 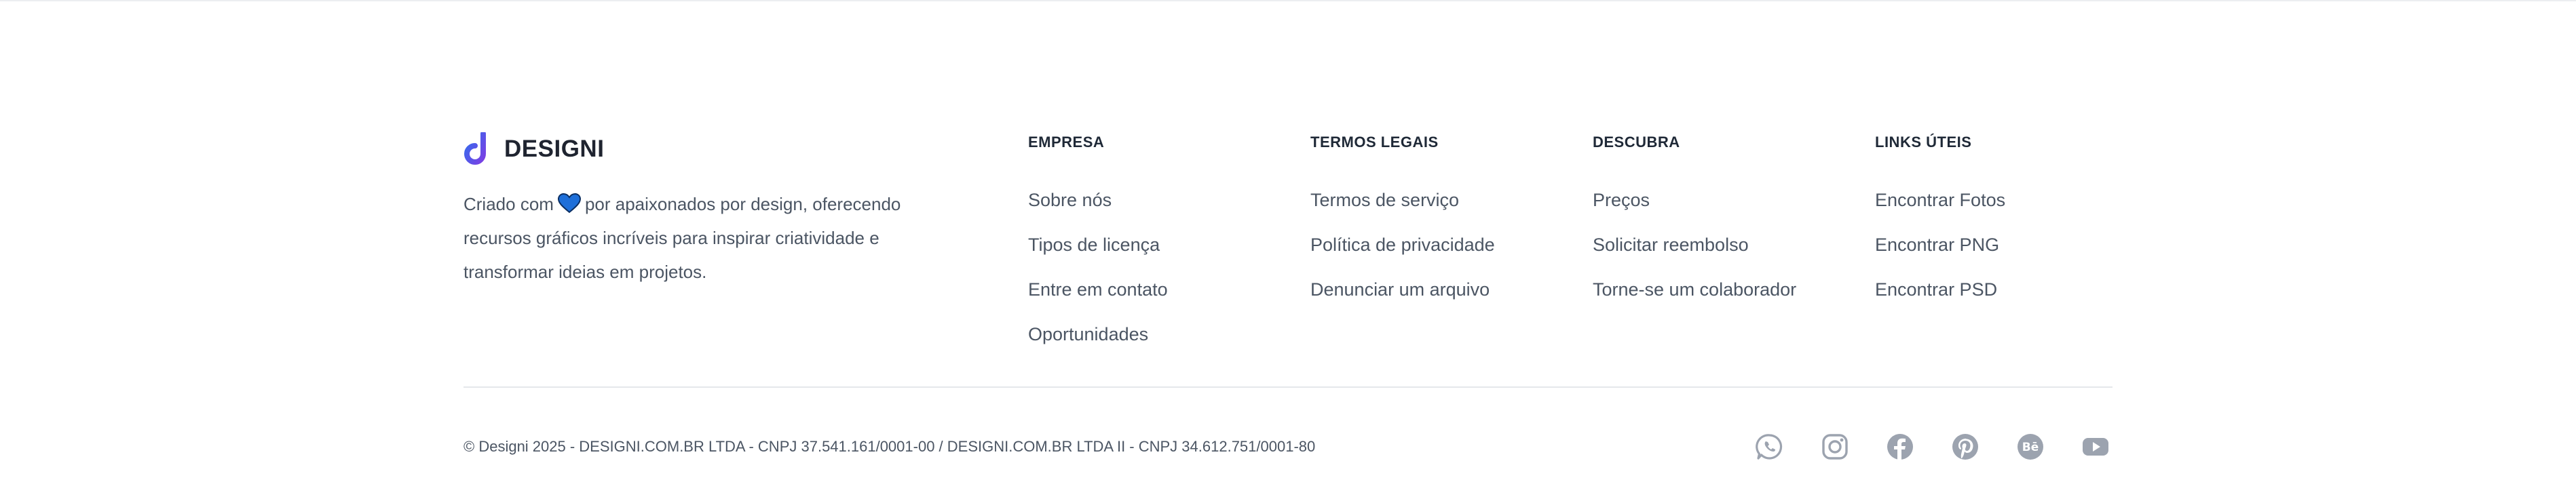 What do you see at coordinates (1940, 244) in the screenshot?
I see `link-encontrar-png: Encontrar PNG` at bounding box center [1940, 244].